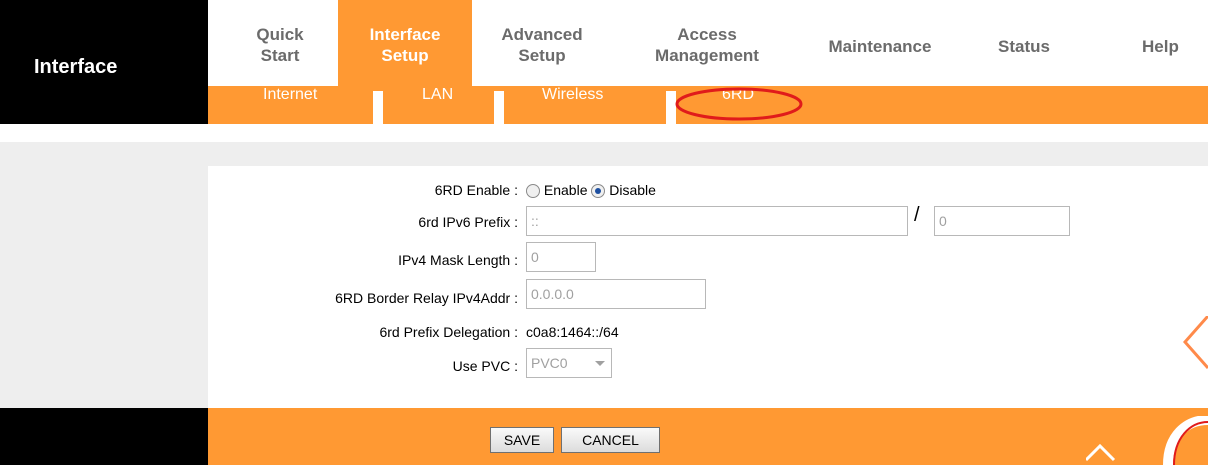 The height and width of the screenshot is (465, 1208). What do you see at coordinates (917, 215) in the screenshot?
I see `prefix-slash: /` at bounding box center [917, 215].